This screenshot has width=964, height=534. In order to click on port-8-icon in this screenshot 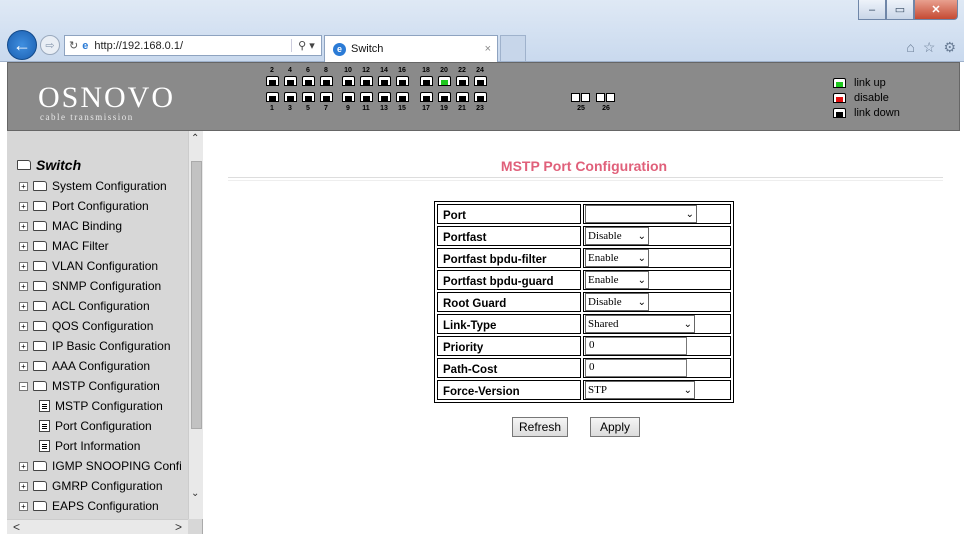, I will do `click(326, 81)`.